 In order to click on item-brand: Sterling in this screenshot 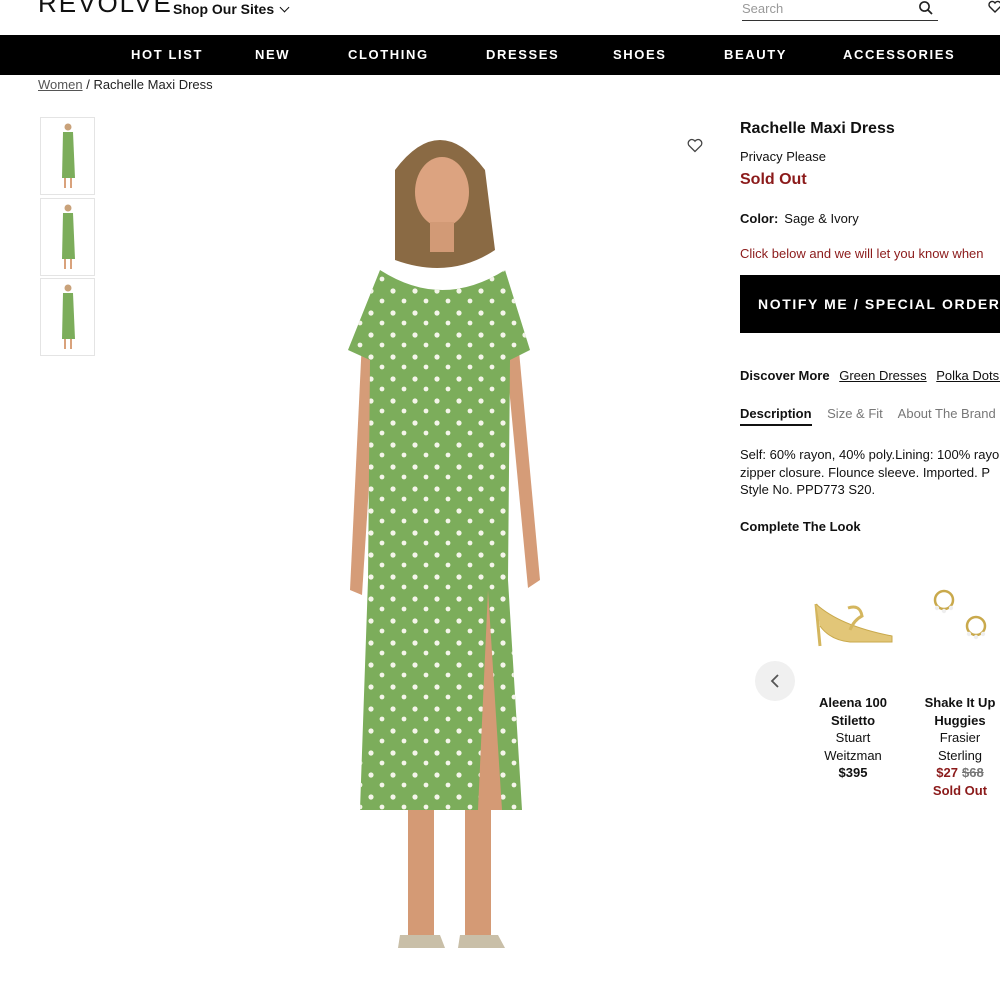, I will do `click(960, 755)`.